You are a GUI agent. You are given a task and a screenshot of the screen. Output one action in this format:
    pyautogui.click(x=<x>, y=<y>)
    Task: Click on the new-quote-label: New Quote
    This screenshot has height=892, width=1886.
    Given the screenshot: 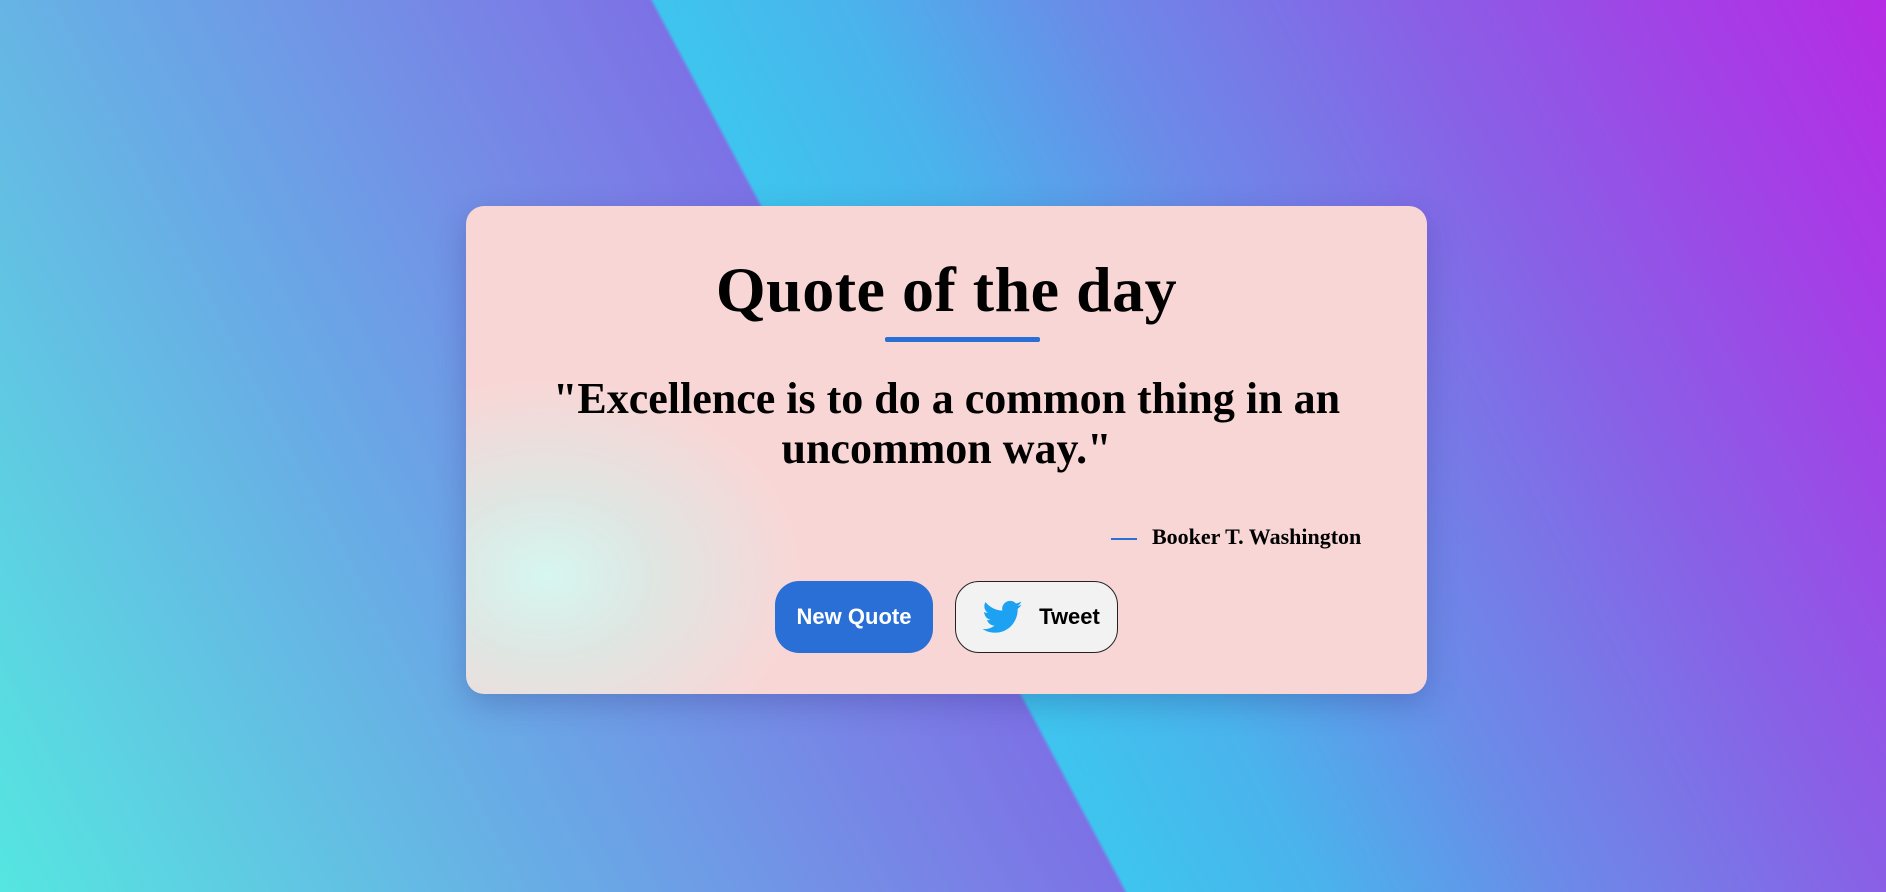 What is the action you would take?
    pyautogui.click(x=854, y=616)
    